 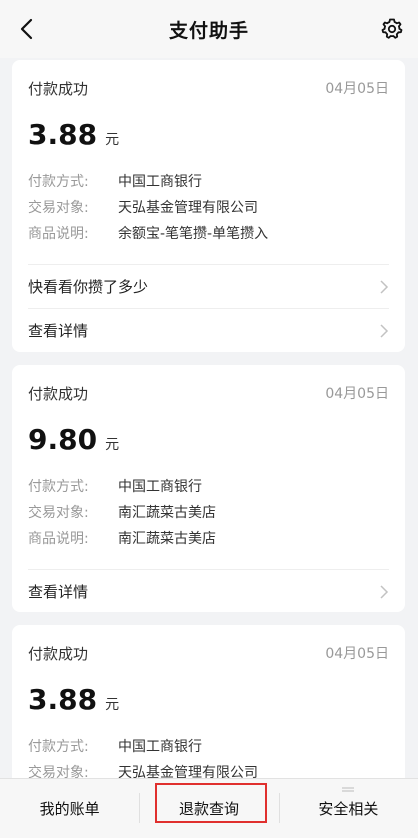 I want to click on tab-label: 退款查询, so click(x=208, y=809).